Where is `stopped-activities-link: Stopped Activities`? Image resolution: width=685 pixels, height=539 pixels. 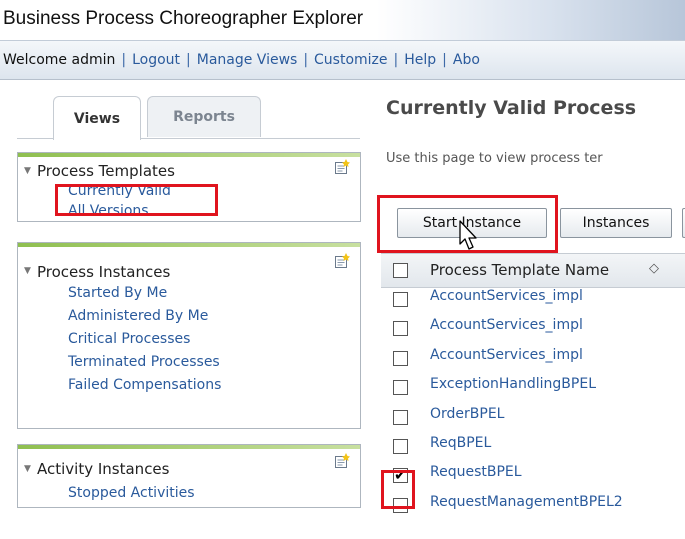 stopped-activities-link: Stopped Activities is located at coordinates (214, 493).